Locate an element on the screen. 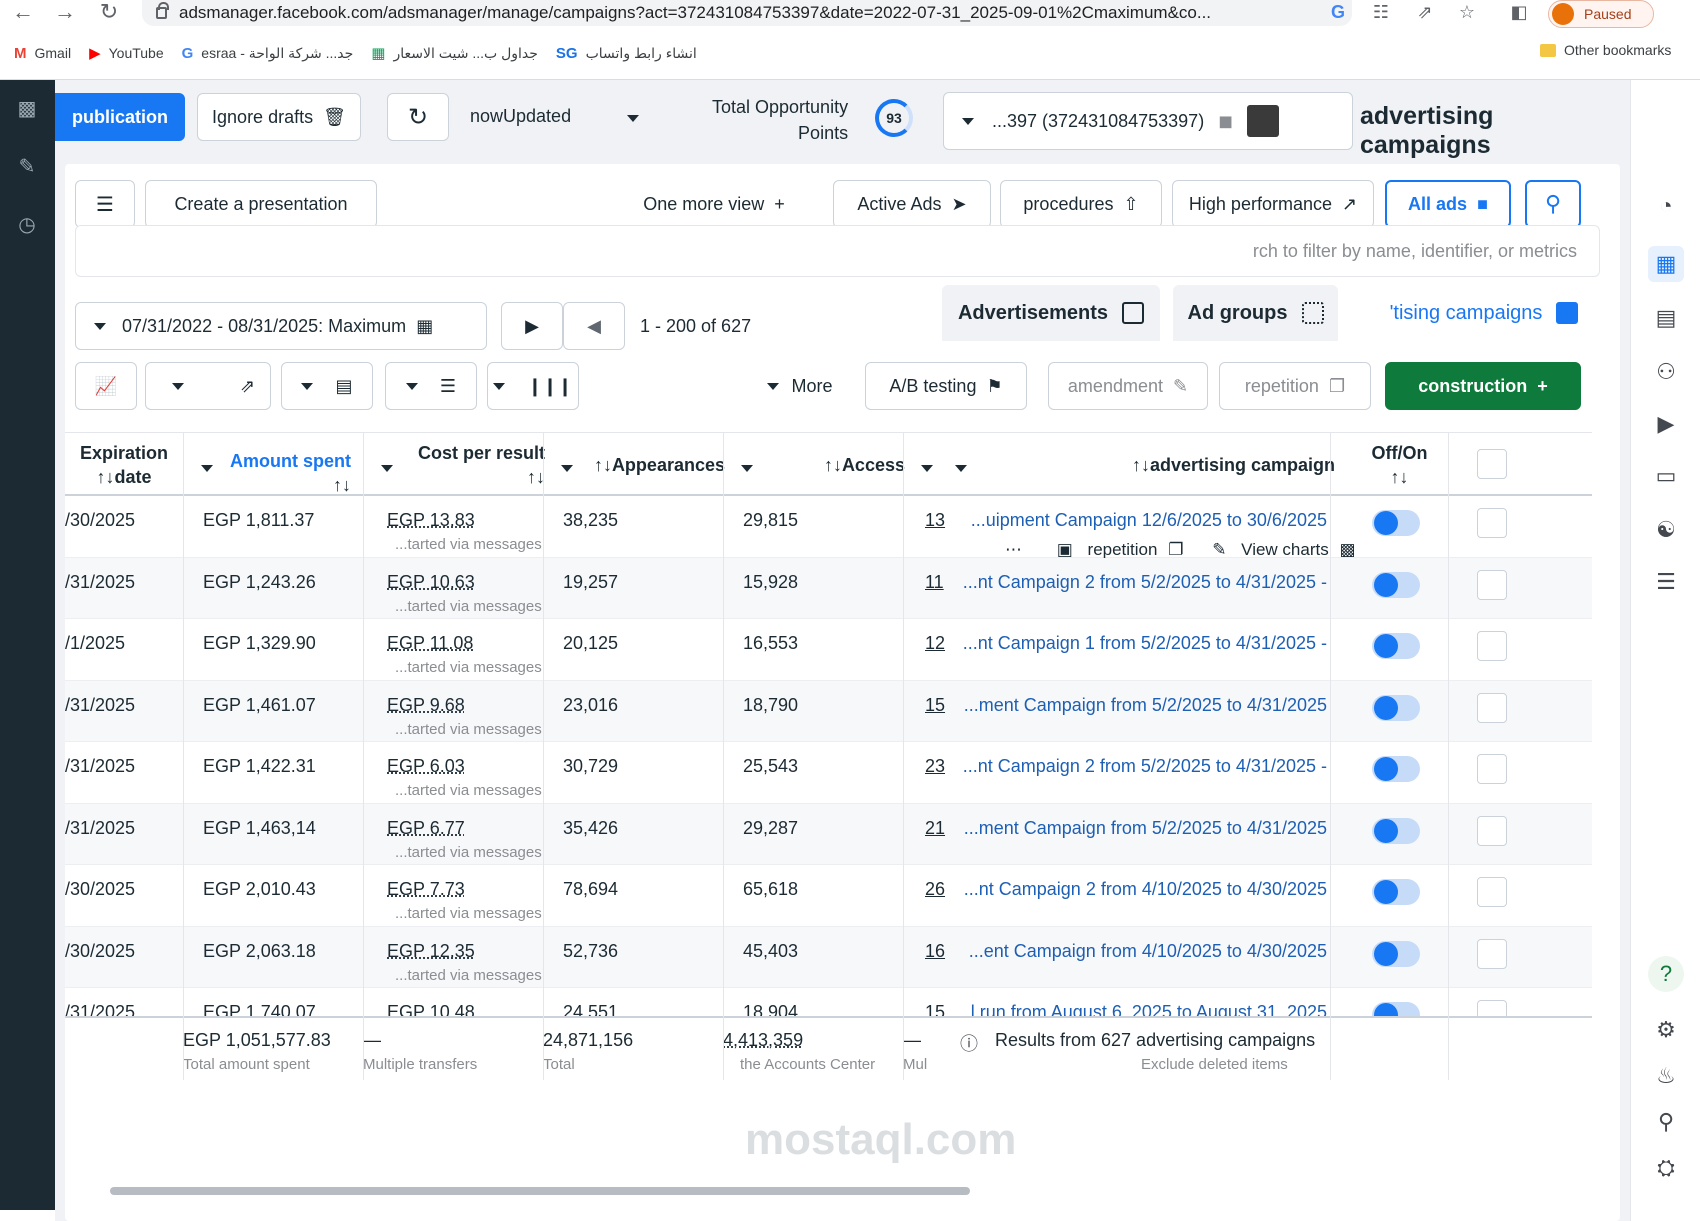 The height and width of the screenshot is (1221, 1700). active-ads-button: Active Ads ➤ is located at coordinates (912, 204).